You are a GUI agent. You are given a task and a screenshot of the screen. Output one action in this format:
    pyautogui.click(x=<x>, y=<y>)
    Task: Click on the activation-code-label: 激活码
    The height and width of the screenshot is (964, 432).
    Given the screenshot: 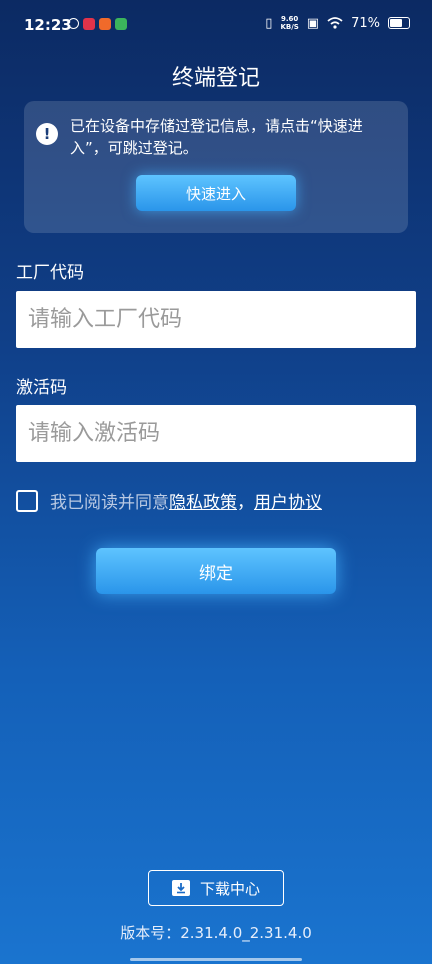 What is the action you would take?
    pyautogui.click(x=41, y=388)
    